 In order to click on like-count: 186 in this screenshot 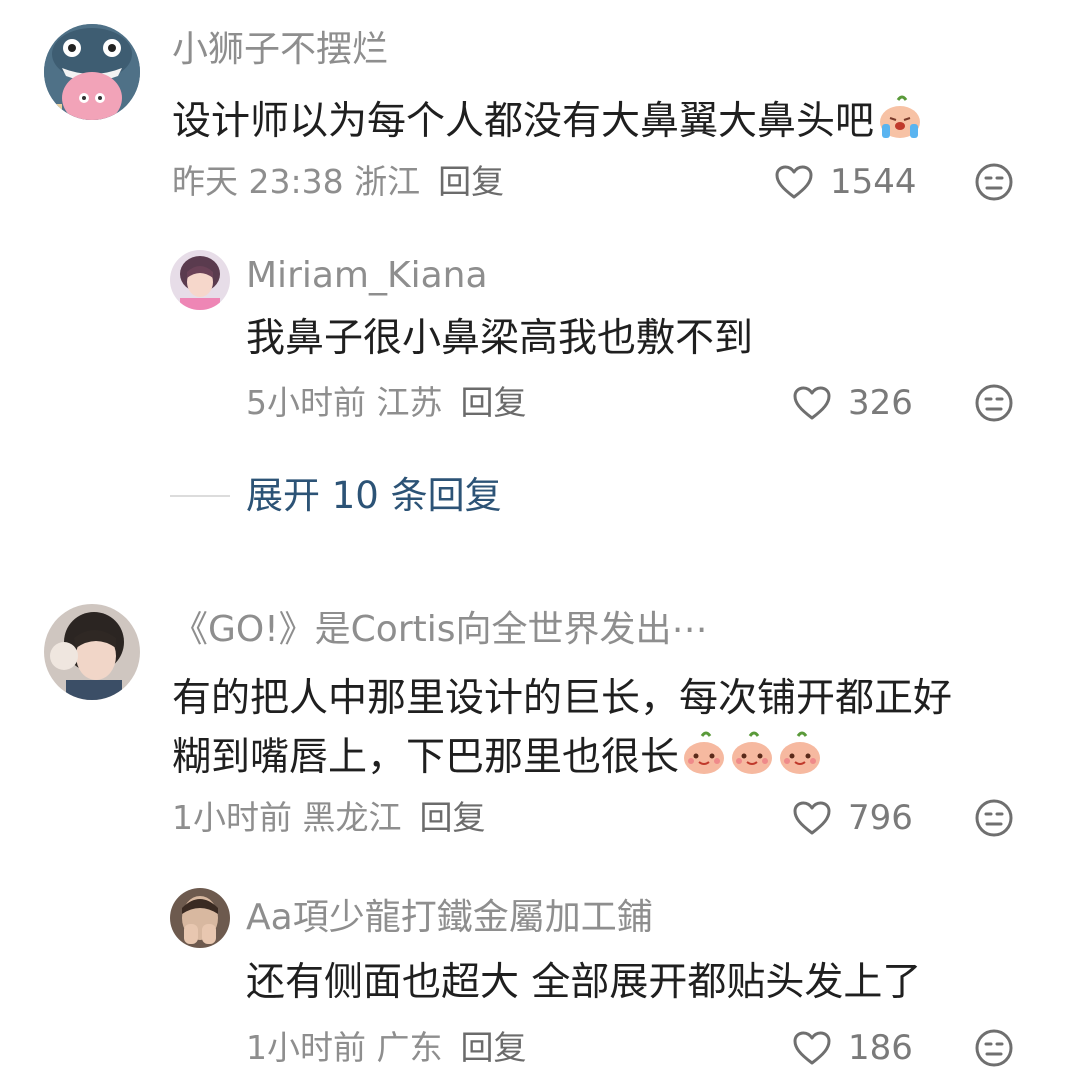, I will do `click(880, 1048)`.